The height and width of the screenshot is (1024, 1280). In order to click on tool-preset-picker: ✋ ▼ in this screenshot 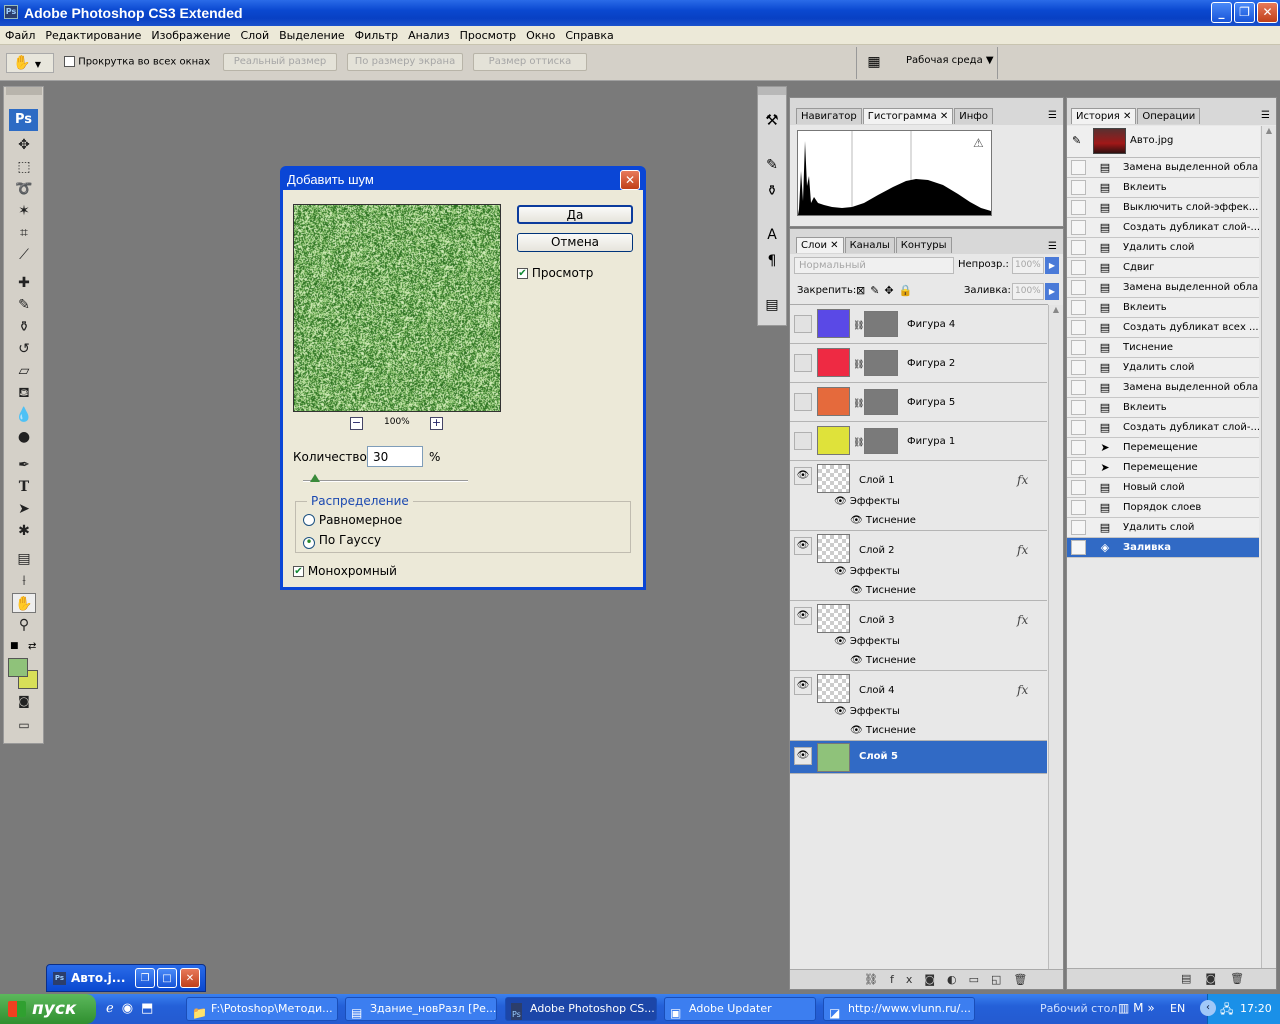, I will do `click(30, 63)`.